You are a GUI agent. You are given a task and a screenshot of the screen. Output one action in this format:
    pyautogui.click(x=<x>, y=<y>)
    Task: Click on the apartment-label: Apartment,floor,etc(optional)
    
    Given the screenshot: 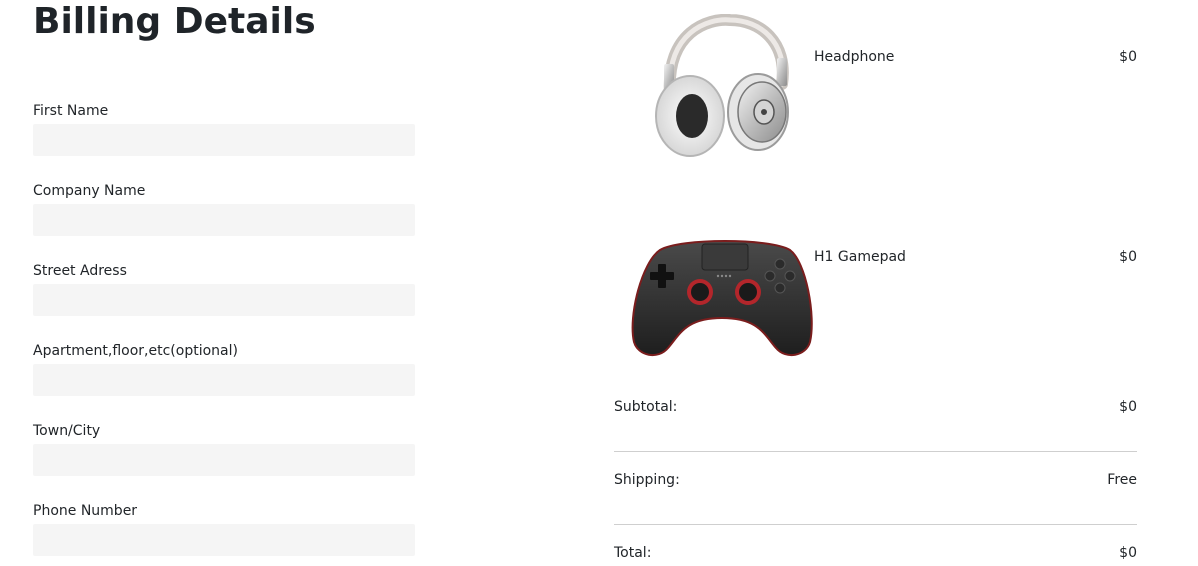 What is the action you would take?
    pyautogui.click(x=135, y=351)
    